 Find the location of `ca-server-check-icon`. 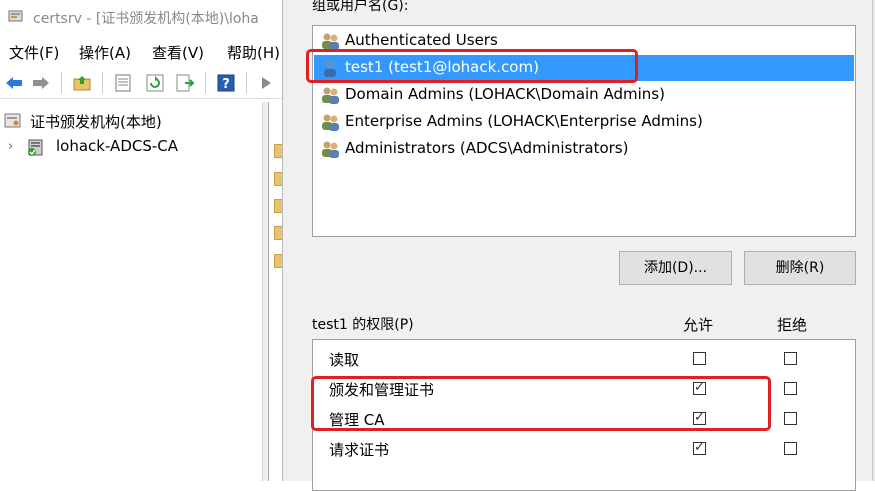

ca-server-check-icon is located at coordinates (35, 147).